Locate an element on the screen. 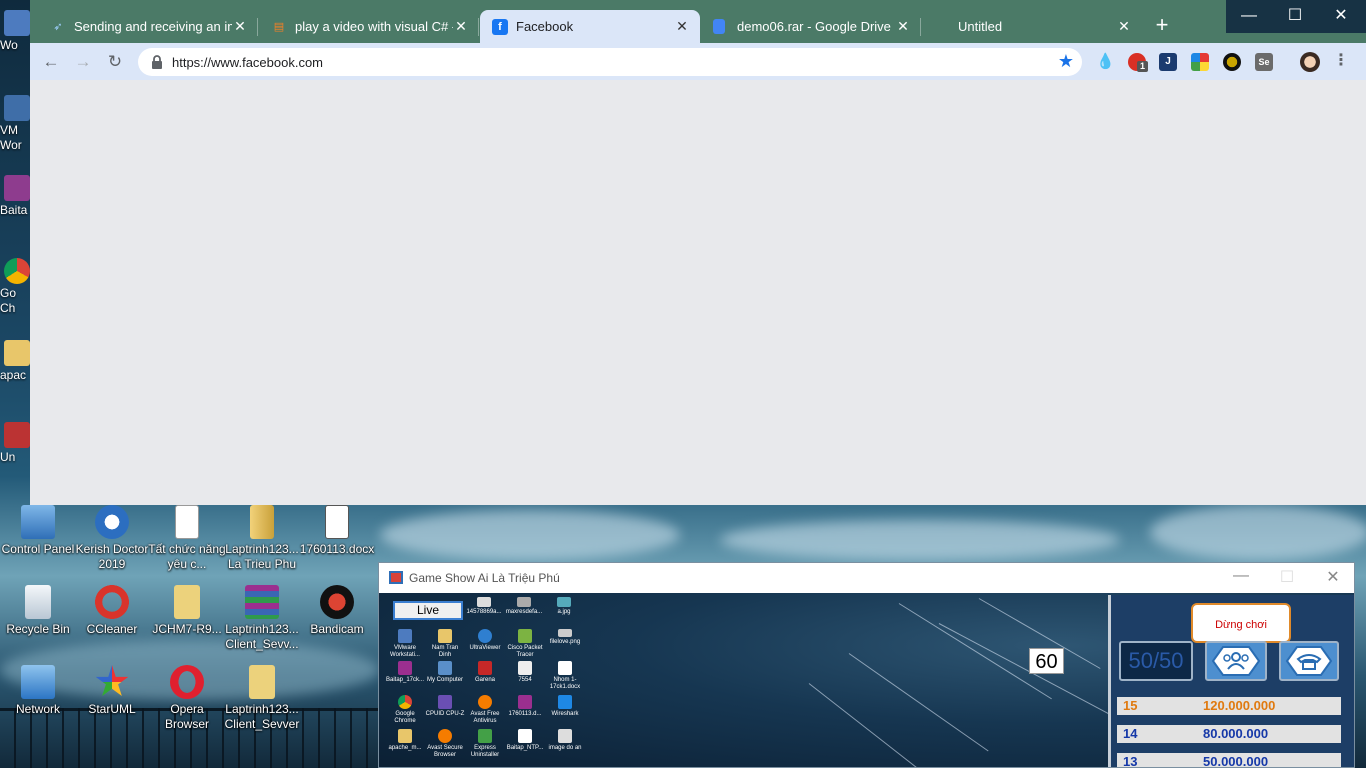  document-icon is located at coordinates (525, 736).